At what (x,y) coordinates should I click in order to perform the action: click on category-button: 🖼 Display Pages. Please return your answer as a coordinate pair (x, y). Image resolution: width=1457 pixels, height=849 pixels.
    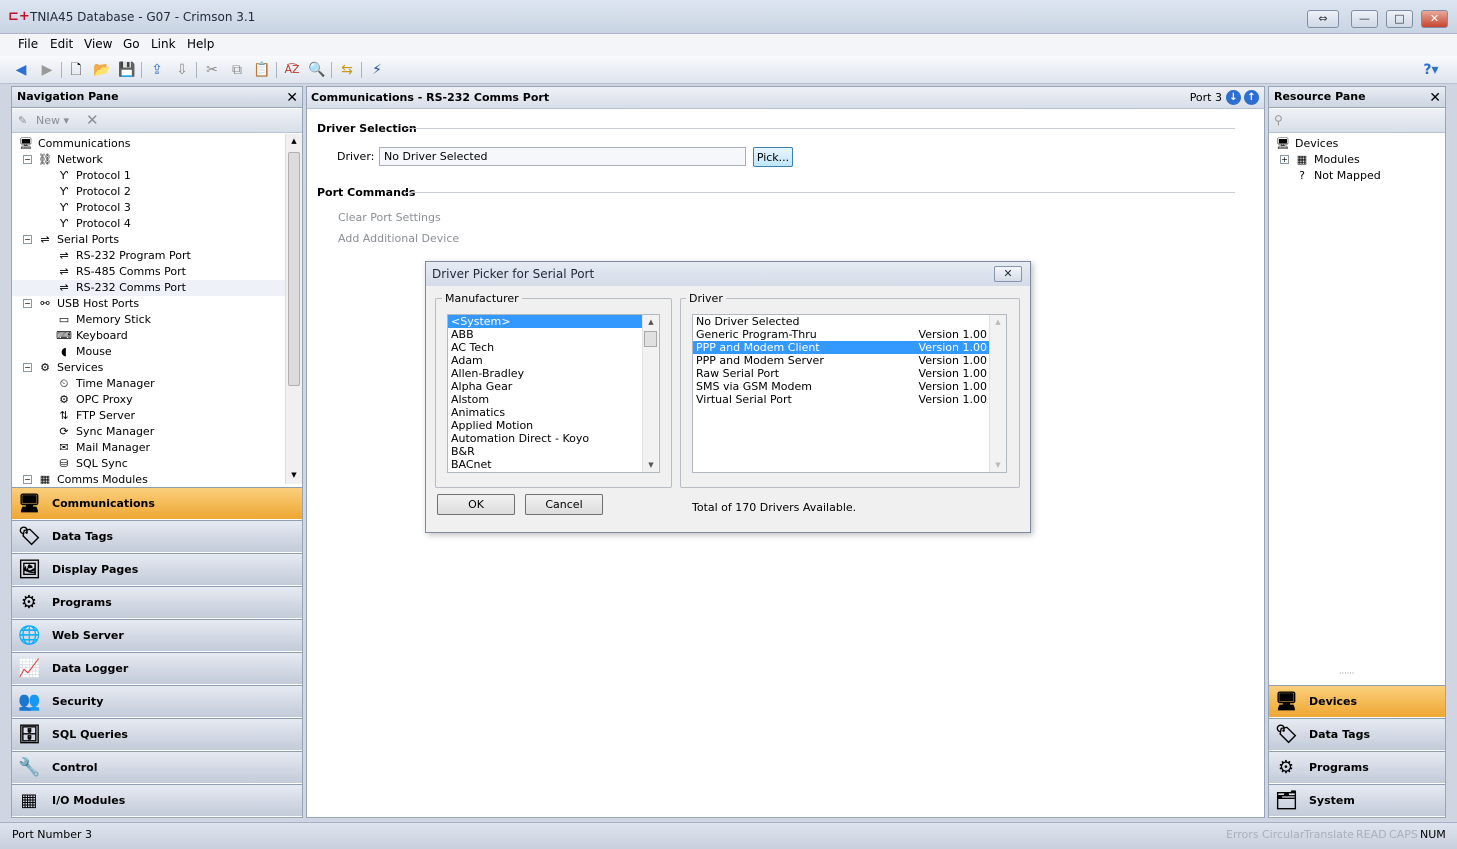
    Looking at the image, I should click on (157, 569).